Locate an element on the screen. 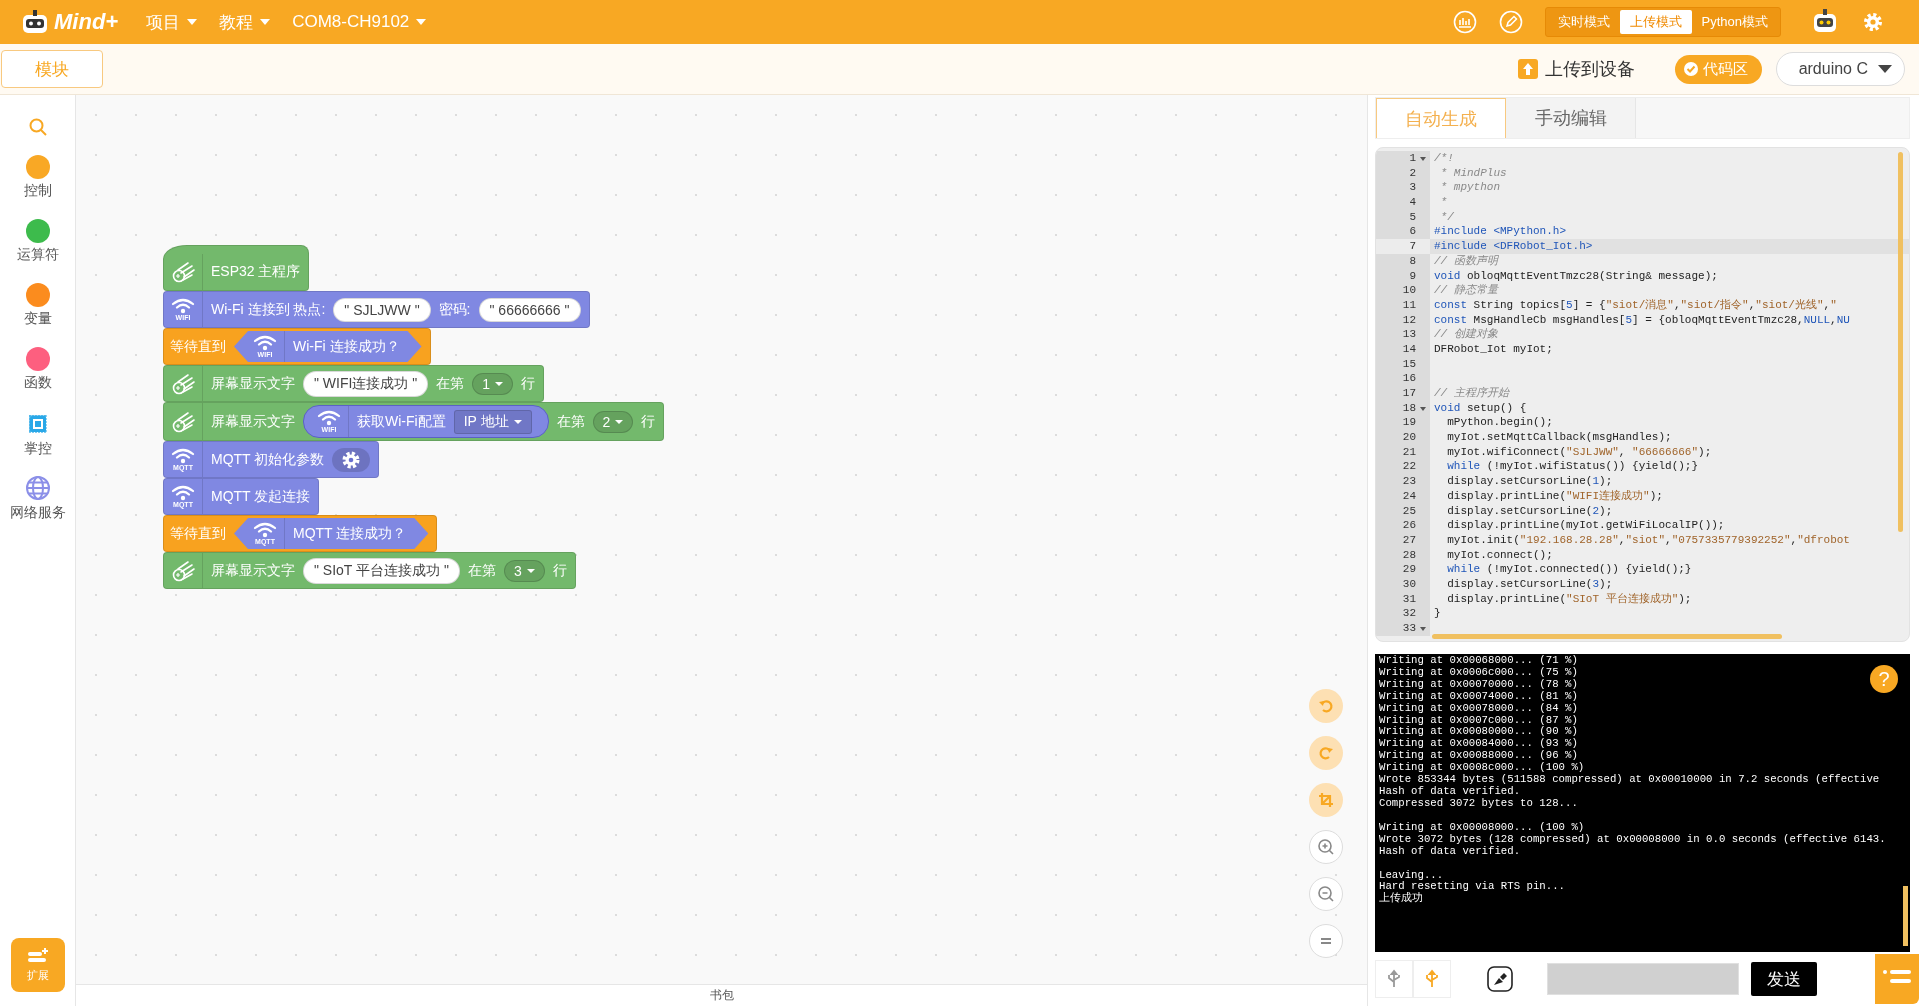  code-line: myIot.wifiConnect("SJLJWW", "66666666"); is located at coordinates (1579, 452).